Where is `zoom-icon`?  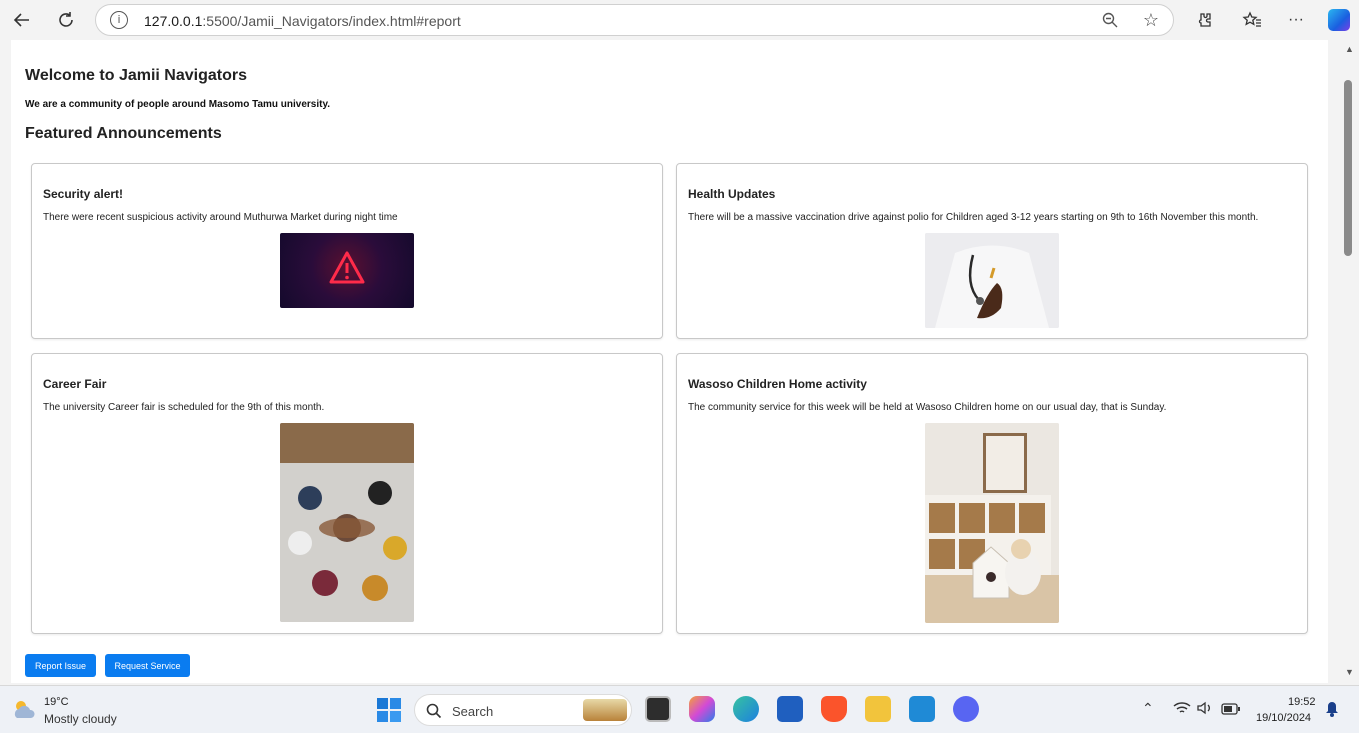
zoom-icon is located at coordinates (1110, 22).